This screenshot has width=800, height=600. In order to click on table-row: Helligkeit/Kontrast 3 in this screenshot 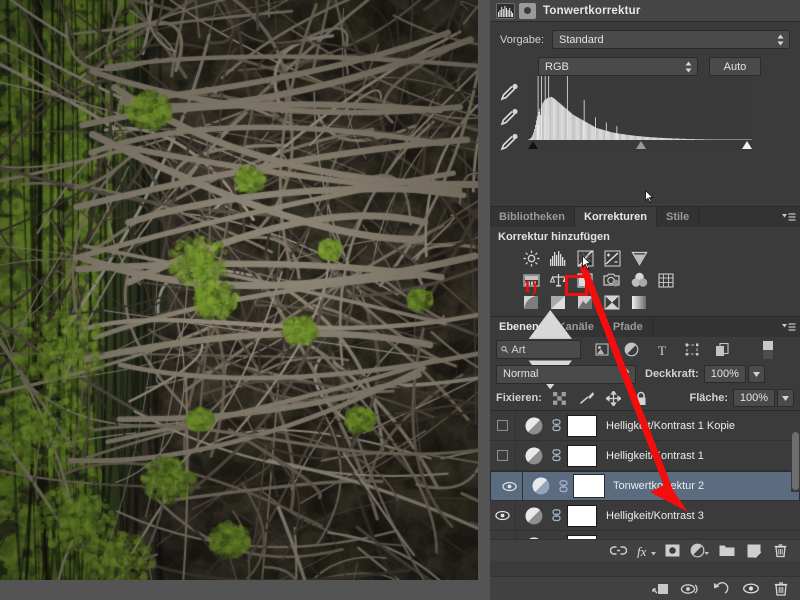, I will do `click(645, 515)`.